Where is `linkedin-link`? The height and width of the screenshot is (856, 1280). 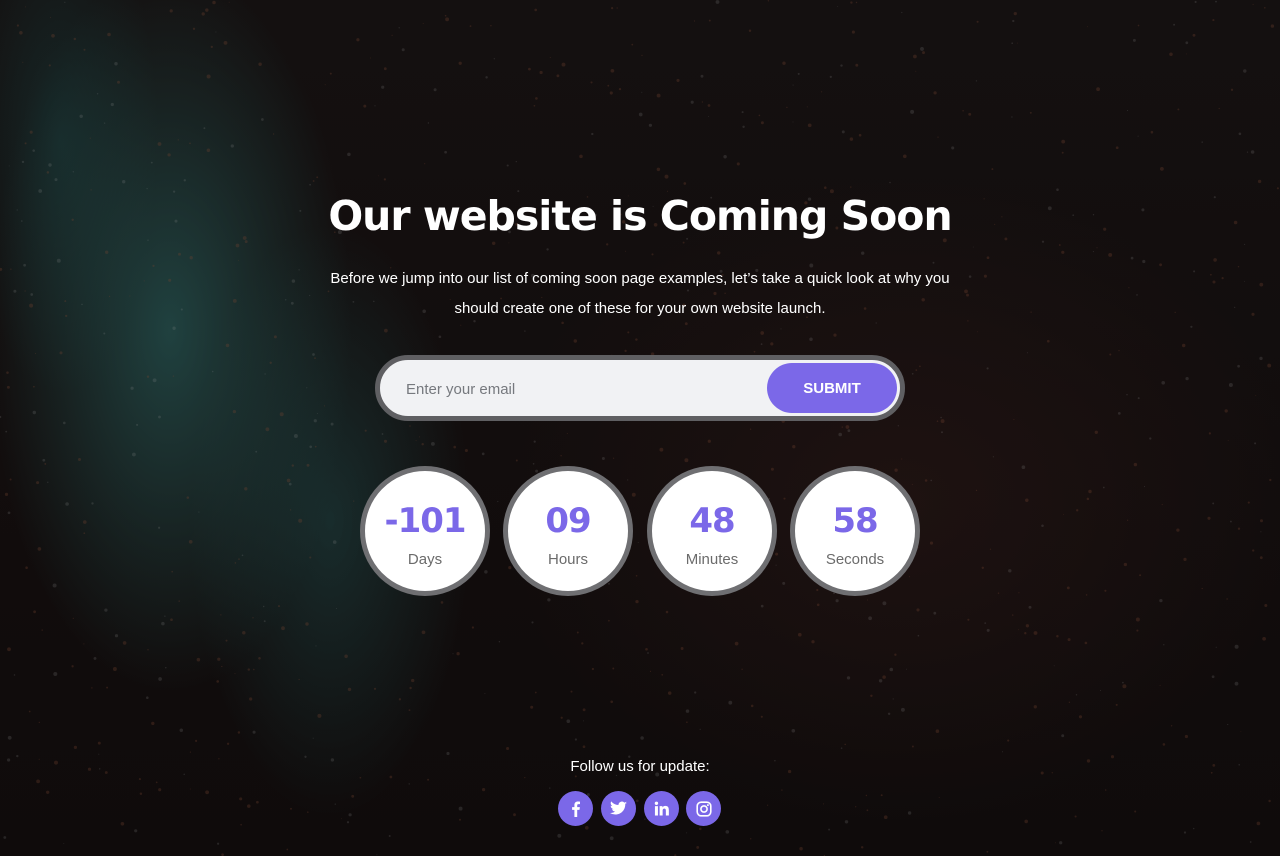
linkedin-link is located at coordinates (661, 808).